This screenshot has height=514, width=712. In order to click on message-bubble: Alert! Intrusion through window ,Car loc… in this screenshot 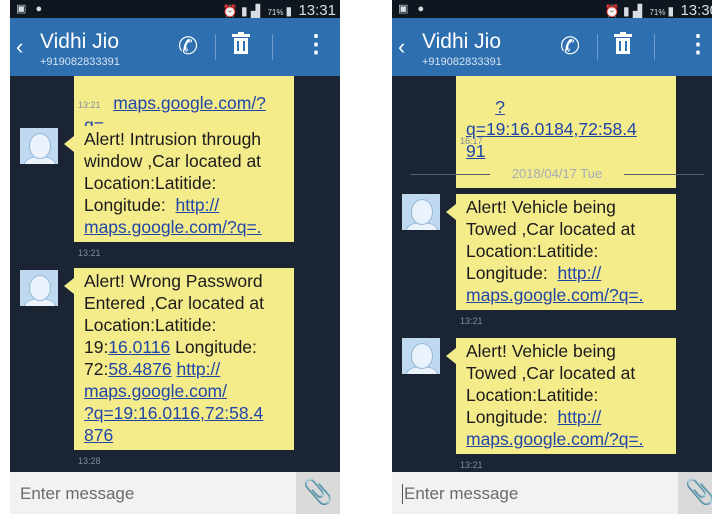, I will do `click(179, 184)`.